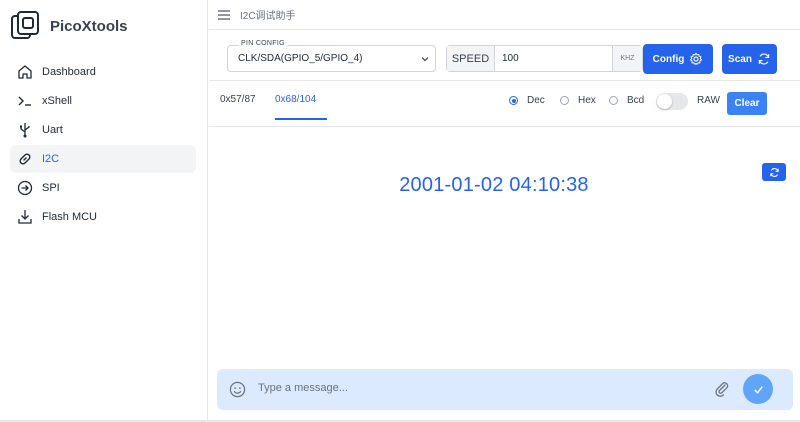  Describe the element at coordinates (51, 188) in the screenshot. I see `sidebar-item-label: SPI` at that location.